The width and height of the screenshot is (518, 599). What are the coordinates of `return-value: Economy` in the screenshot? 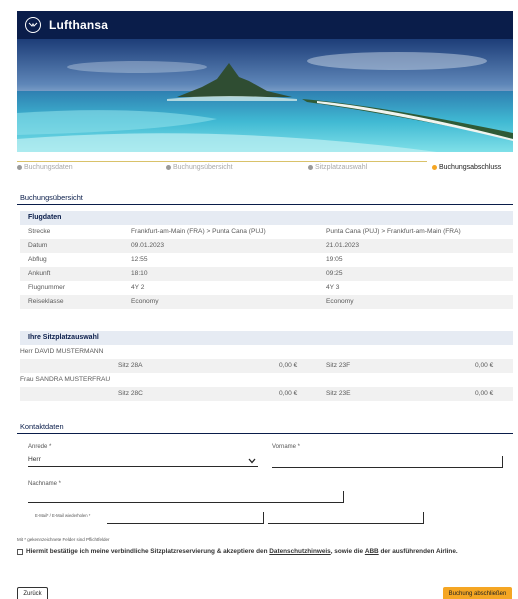 It's located at (340, 301).